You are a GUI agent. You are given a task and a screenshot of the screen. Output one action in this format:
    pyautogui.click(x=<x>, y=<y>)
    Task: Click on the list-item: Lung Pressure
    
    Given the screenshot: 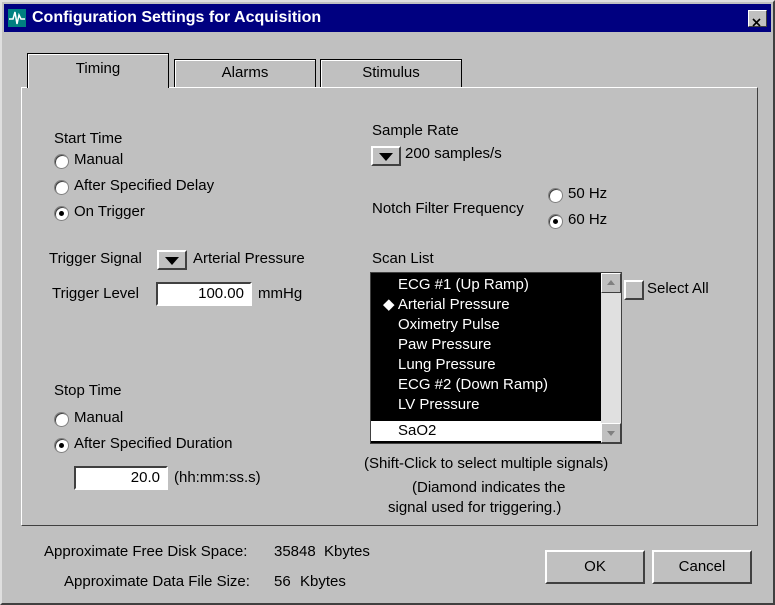 What is the action you would take?
    pyautogui.click(x=486, y=365)
    